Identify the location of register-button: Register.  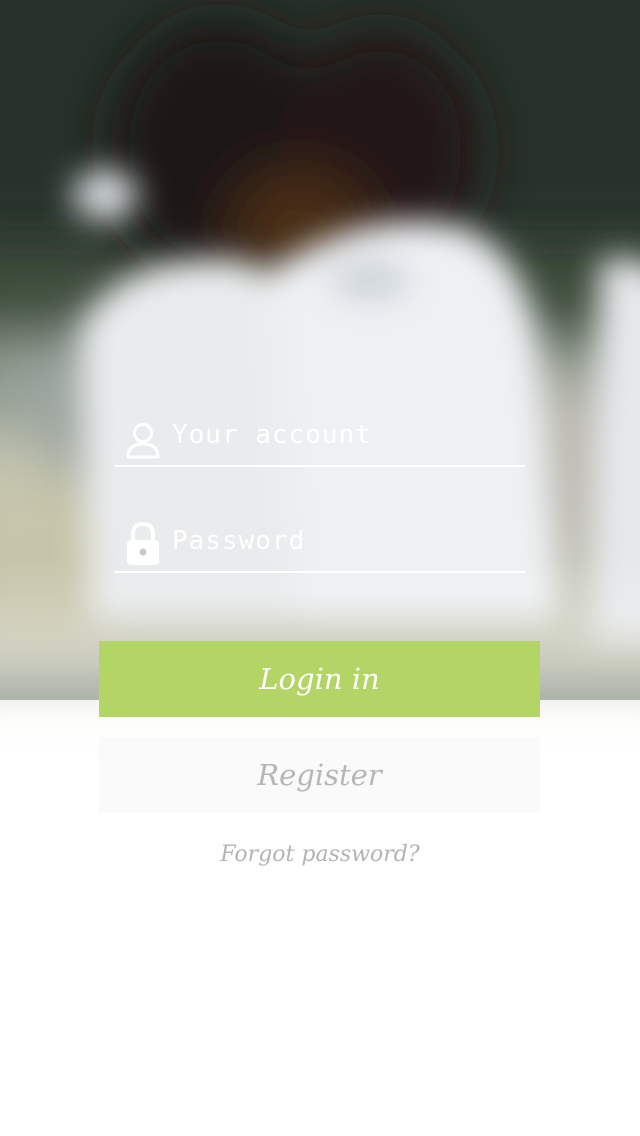
(319, 775).